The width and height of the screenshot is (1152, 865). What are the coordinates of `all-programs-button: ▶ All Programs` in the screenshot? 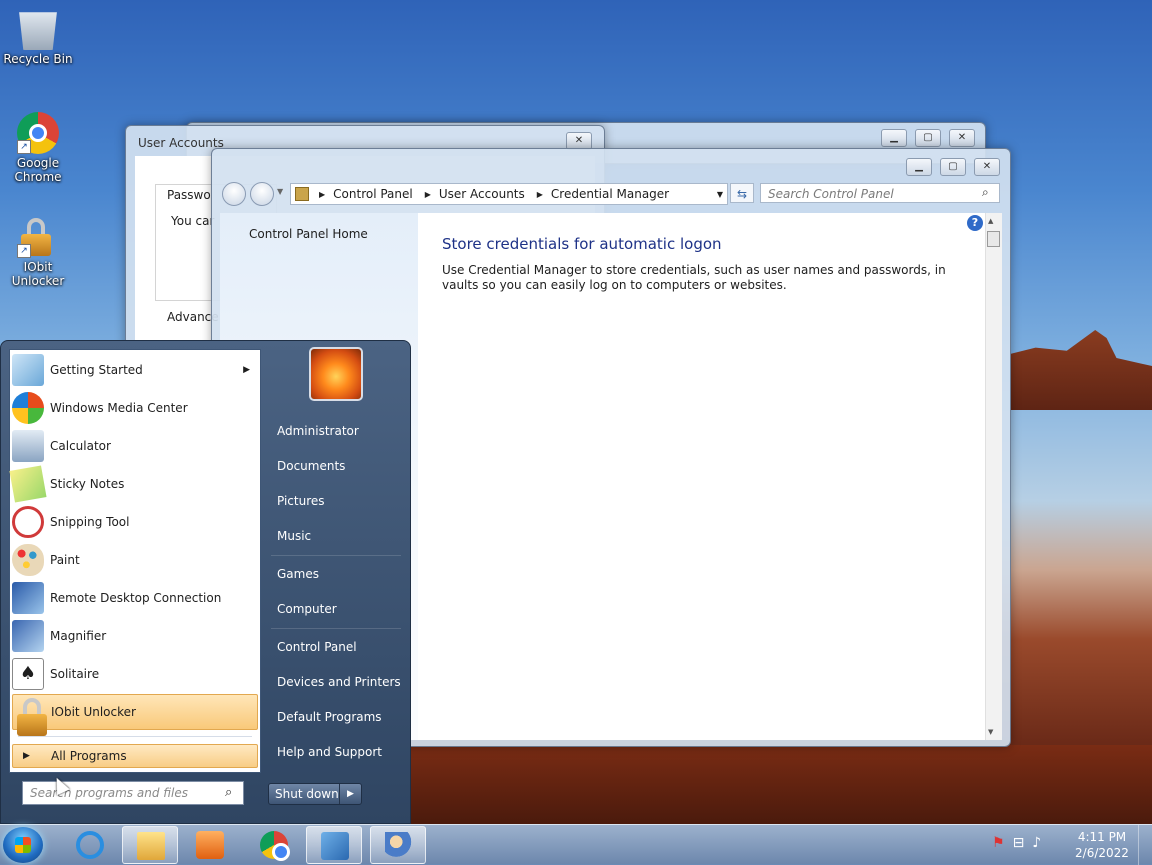 It's located at (135, 756).